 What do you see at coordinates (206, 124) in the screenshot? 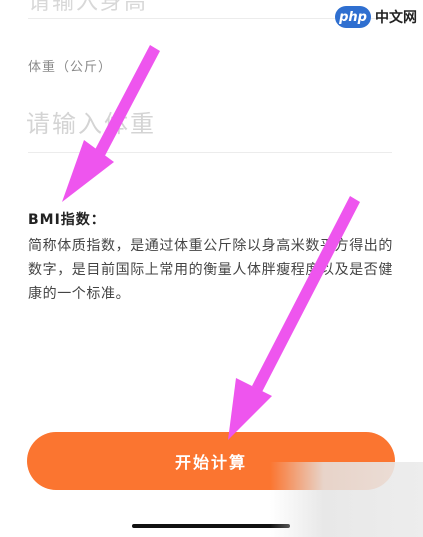
I see `weight-input` at bounding box center [206, 124].